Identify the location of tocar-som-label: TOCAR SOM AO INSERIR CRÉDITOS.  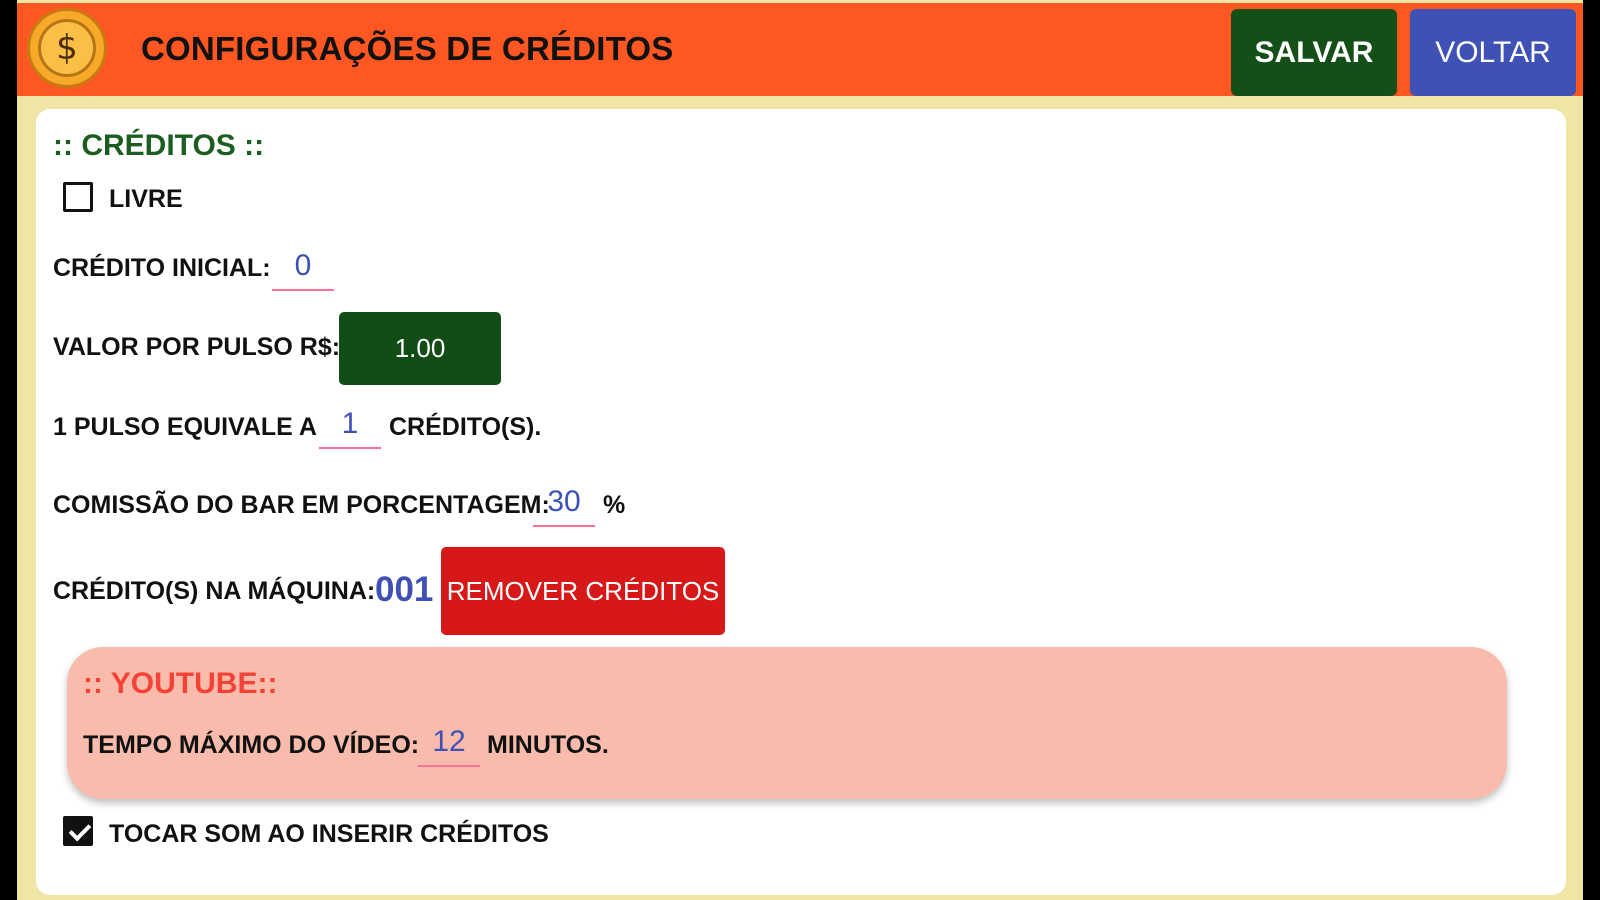
(329, 834).